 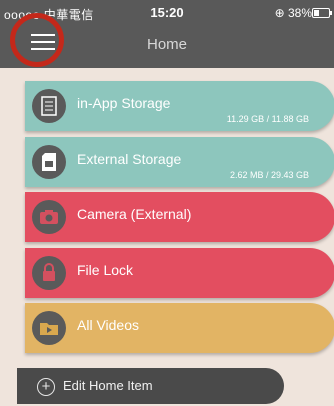 What do you see at coordinates (166, 44) in the screenshot?
I see `page-title: Home` at bounding box center [166, 44].